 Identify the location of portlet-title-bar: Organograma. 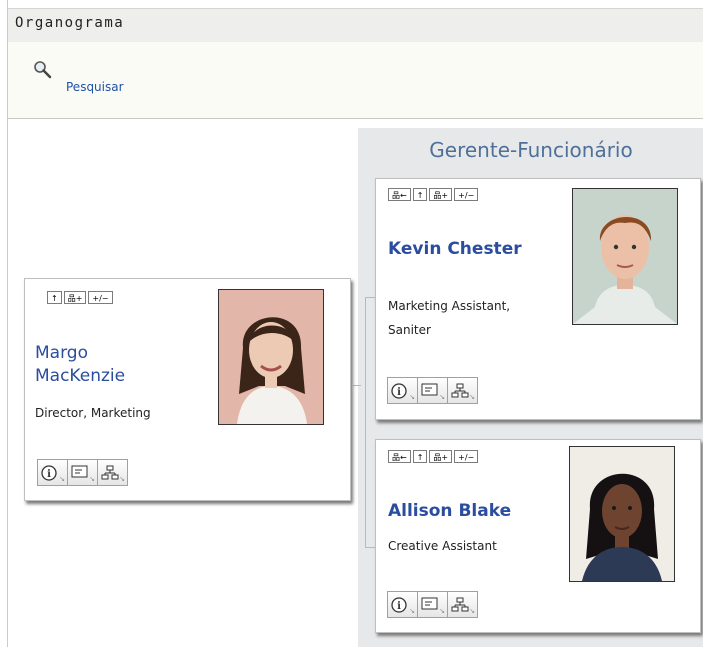
(355, 25).